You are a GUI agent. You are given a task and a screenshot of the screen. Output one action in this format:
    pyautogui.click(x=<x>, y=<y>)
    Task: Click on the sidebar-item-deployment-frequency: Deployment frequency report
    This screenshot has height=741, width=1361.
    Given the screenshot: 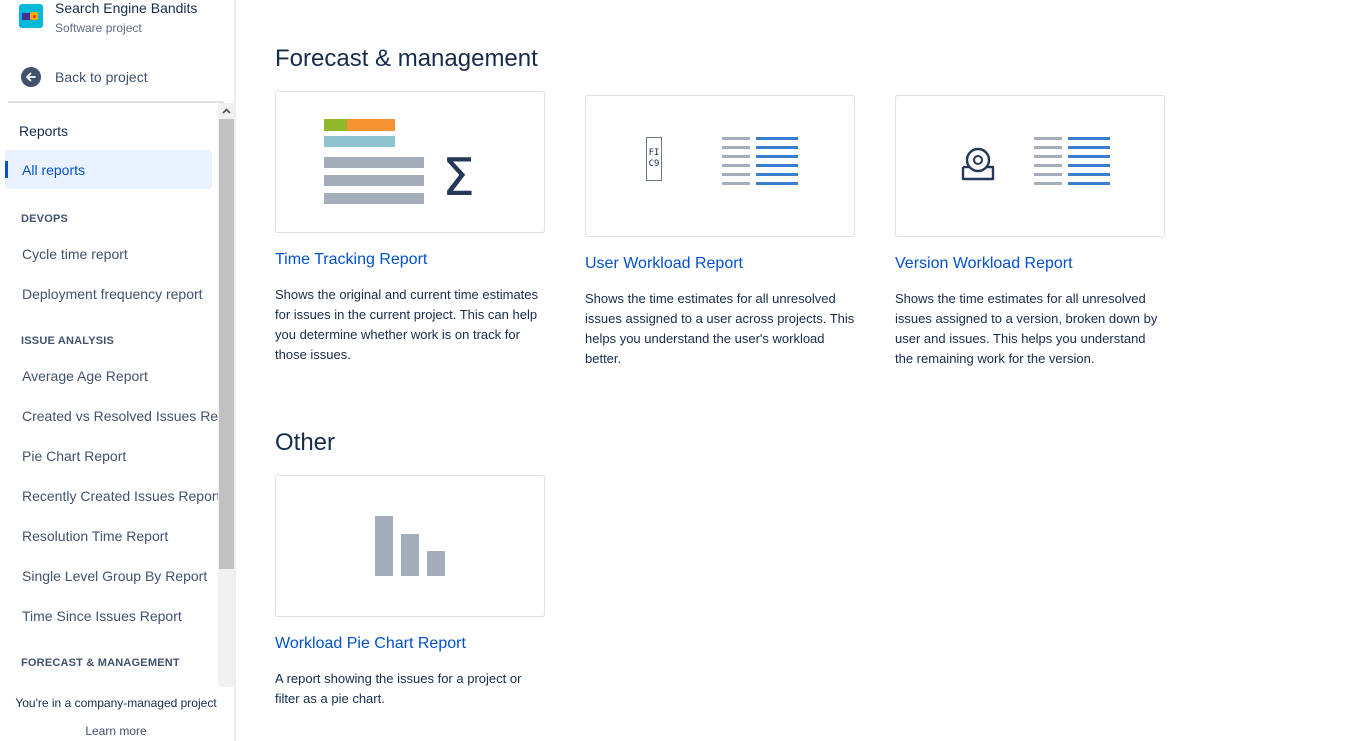 What is the action you would take?
    pyautogui.click(x=112, y=294)
    